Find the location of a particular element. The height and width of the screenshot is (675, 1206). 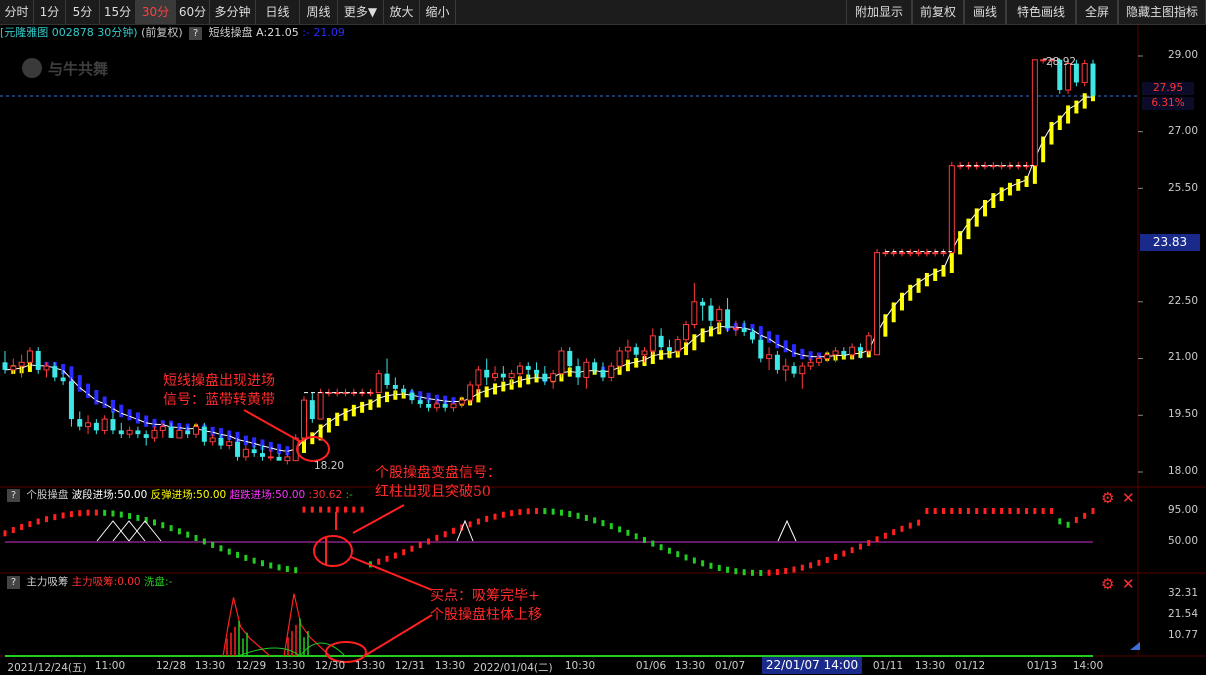

cursor-price-label: 23.83 is located at coordinates (1170, 242).